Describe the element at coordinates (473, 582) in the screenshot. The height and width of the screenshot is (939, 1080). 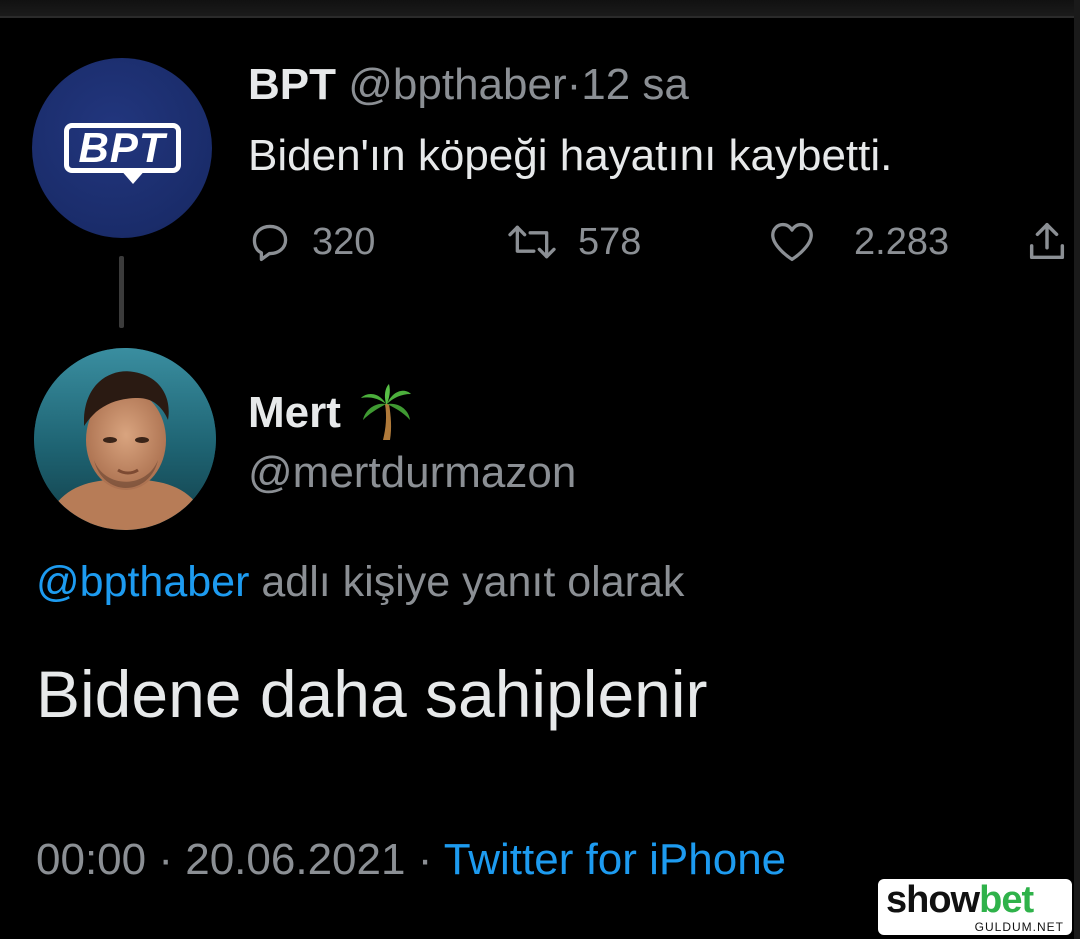
I see `replying-to-suffix: adlı kişiye yanıt olarak` at that location.